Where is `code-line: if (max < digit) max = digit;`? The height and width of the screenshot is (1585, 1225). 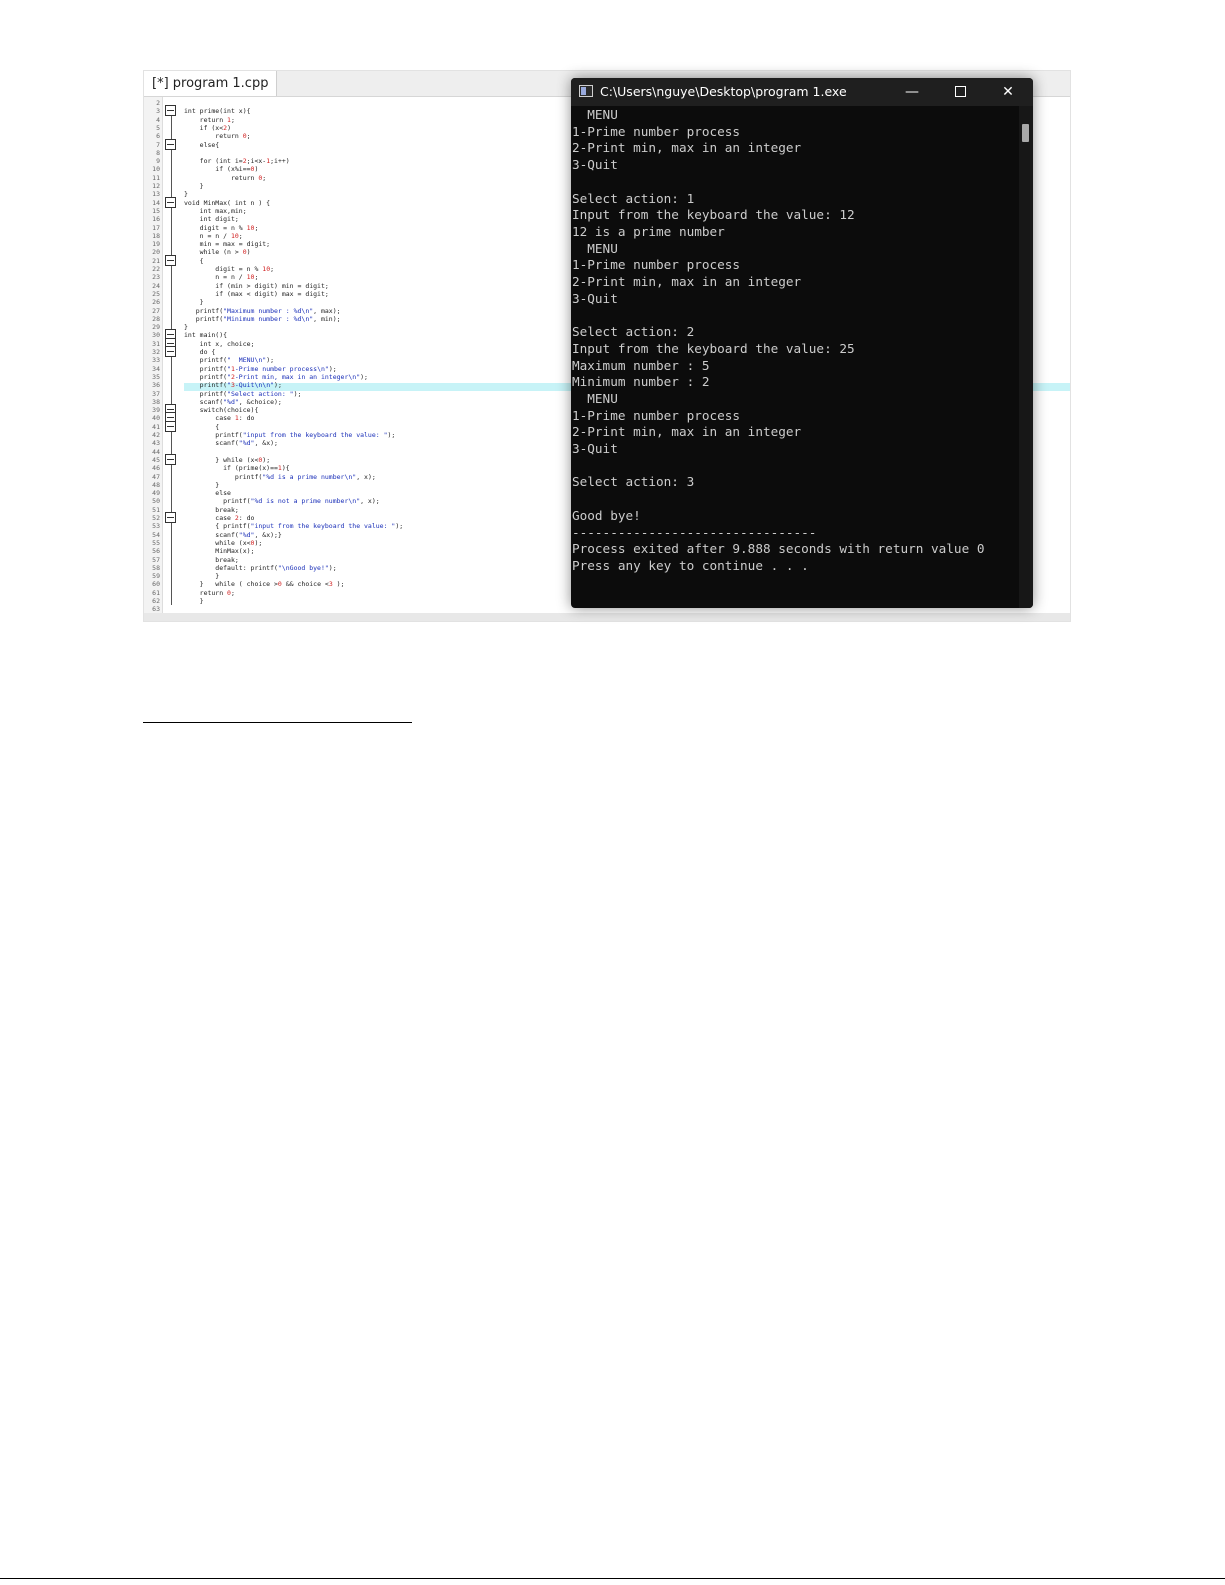 code-line: if (max < digit) max = digit; is located at coordinates (256, 293).